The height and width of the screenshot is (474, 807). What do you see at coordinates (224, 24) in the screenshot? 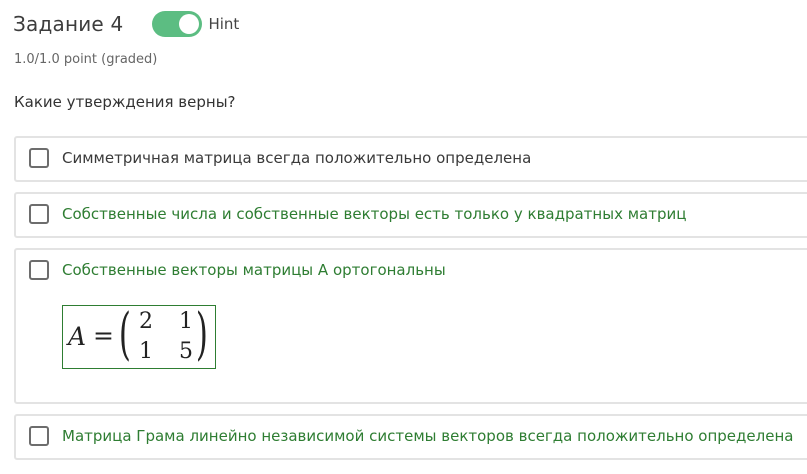
I see `hint-label: Hint` at bounding box center [224, 24].